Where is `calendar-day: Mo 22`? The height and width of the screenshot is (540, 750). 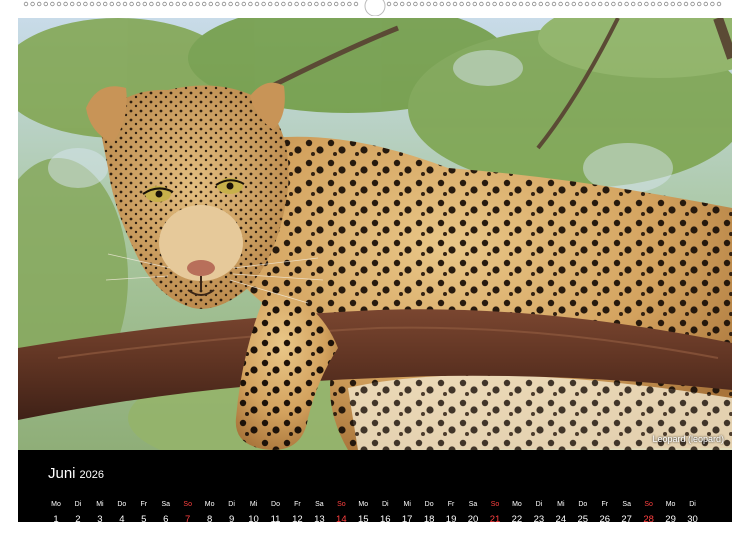
calendar-day: Mo 22 is located at coordinates (517, 514).